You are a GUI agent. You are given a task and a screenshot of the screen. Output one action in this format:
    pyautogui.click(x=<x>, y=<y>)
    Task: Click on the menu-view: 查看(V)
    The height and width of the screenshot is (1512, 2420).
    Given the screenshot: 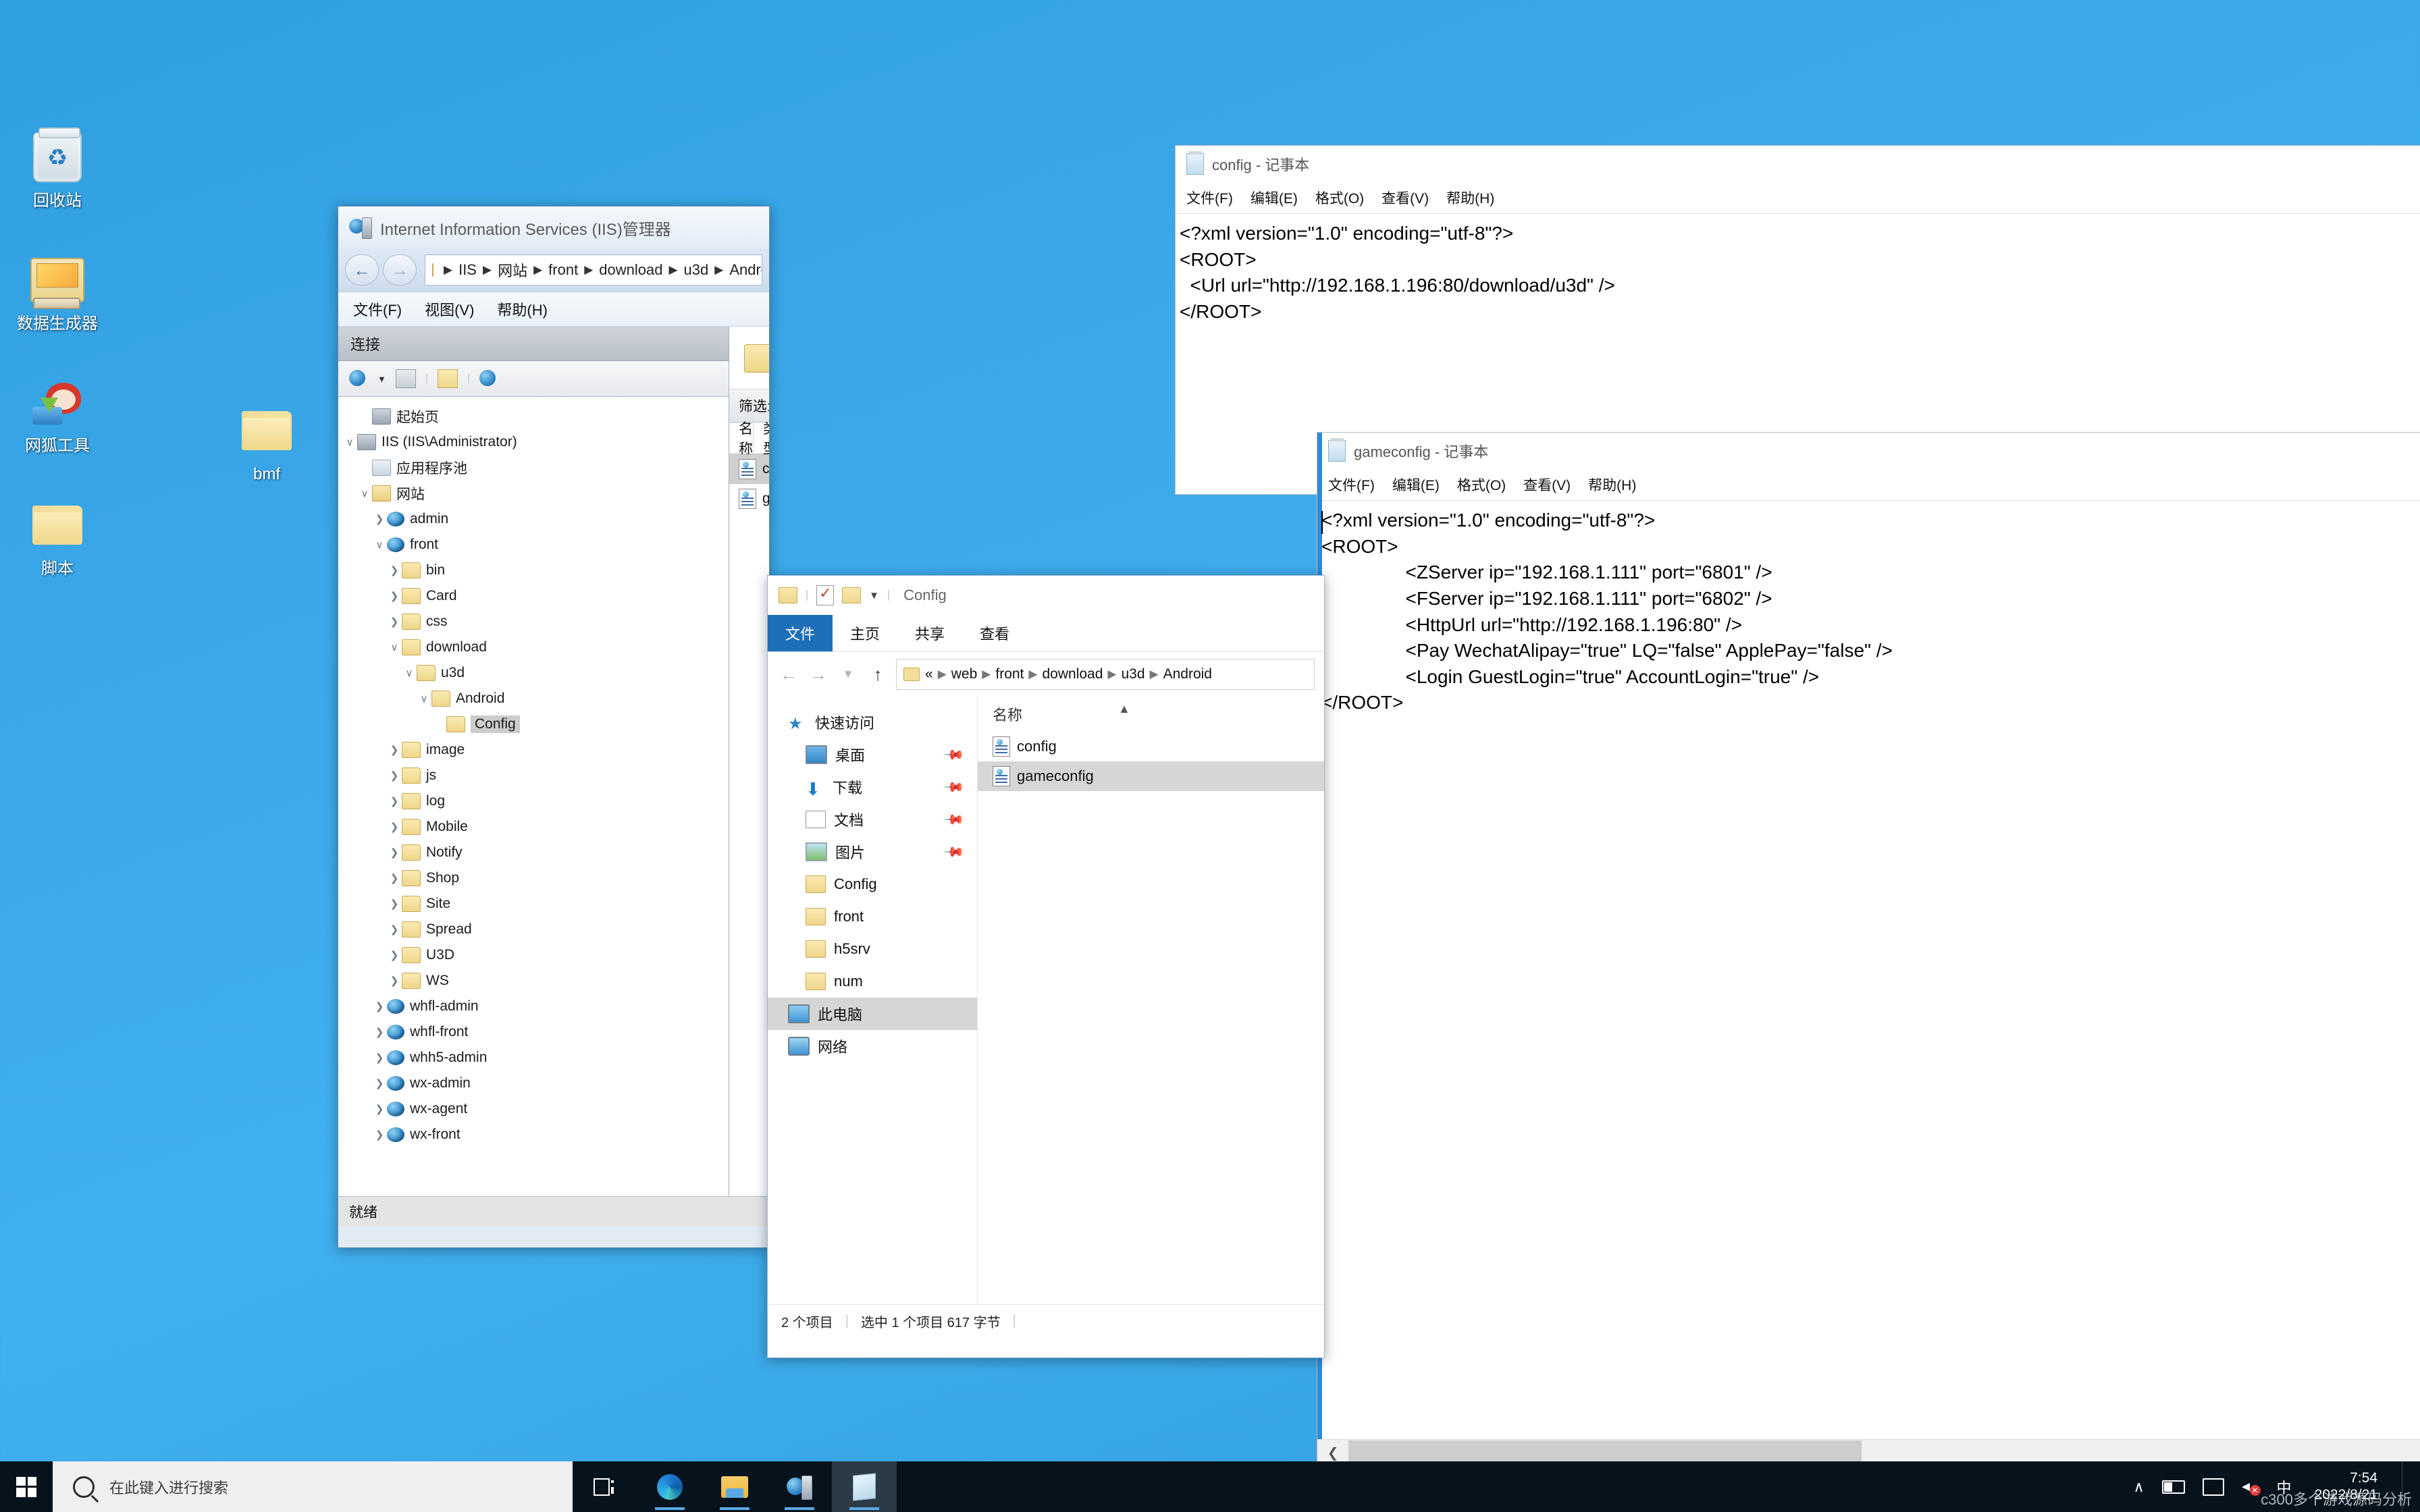 What is the action you would take?
    pyautogui.click(x=1547, y=485)
    